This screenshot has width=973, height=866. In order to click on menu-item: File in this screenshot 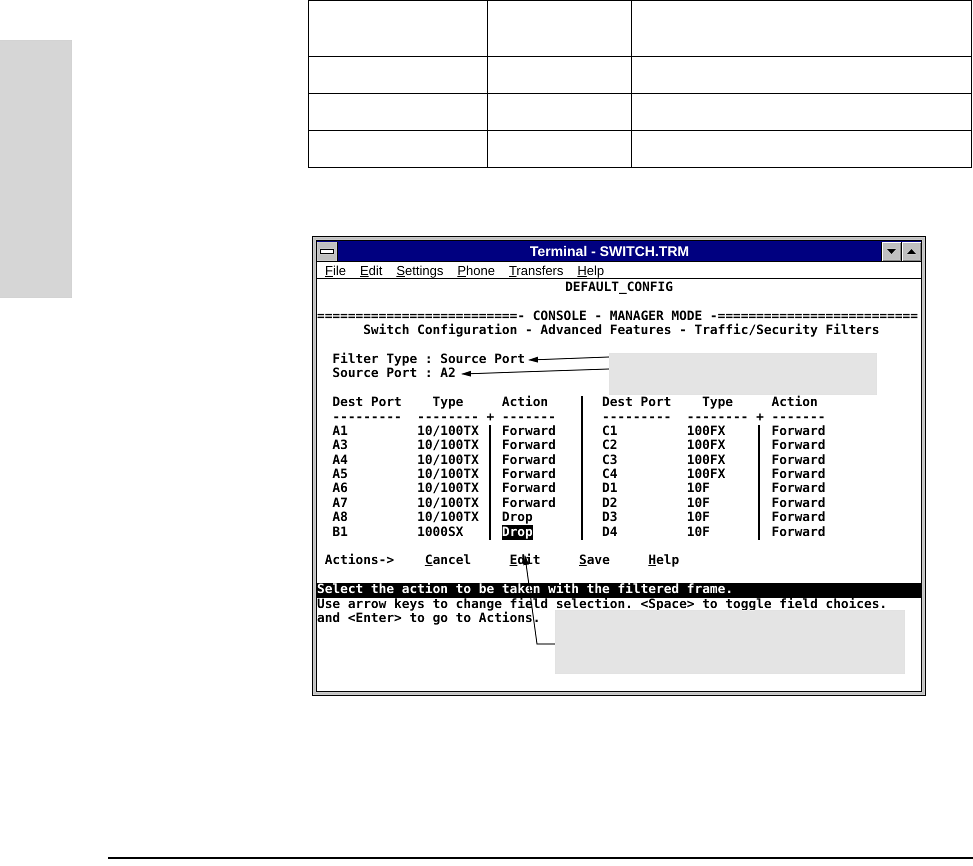, I will do `click(335, 270)`.